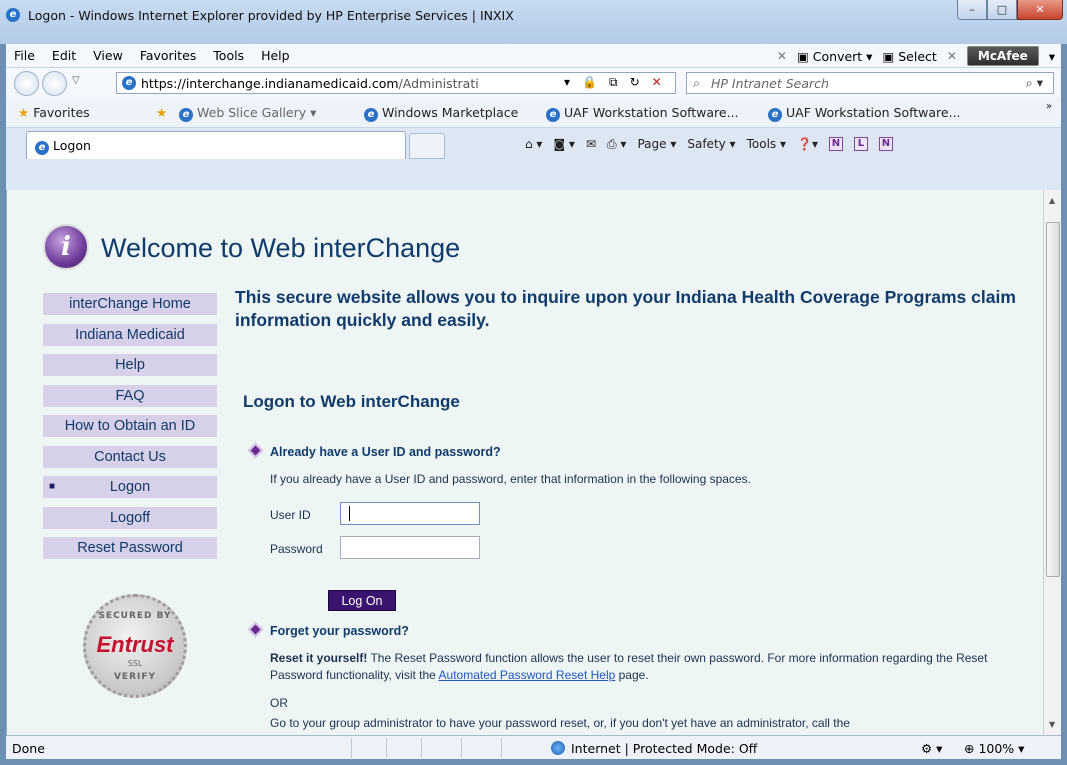 This screenshot has width=1067, height=765. Describe the element at coordinates (52, 486) in the screenshot. I see `active-marker: ■` at that location.